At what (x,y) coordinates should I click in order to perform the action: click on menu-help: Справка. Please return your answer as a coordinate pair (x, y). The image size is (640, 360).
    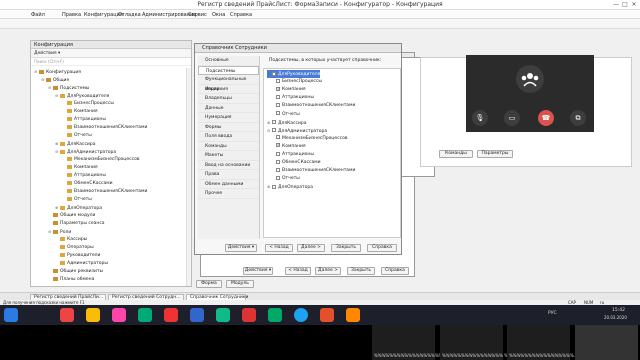
    Looking at the image, I should click on (241, 15).